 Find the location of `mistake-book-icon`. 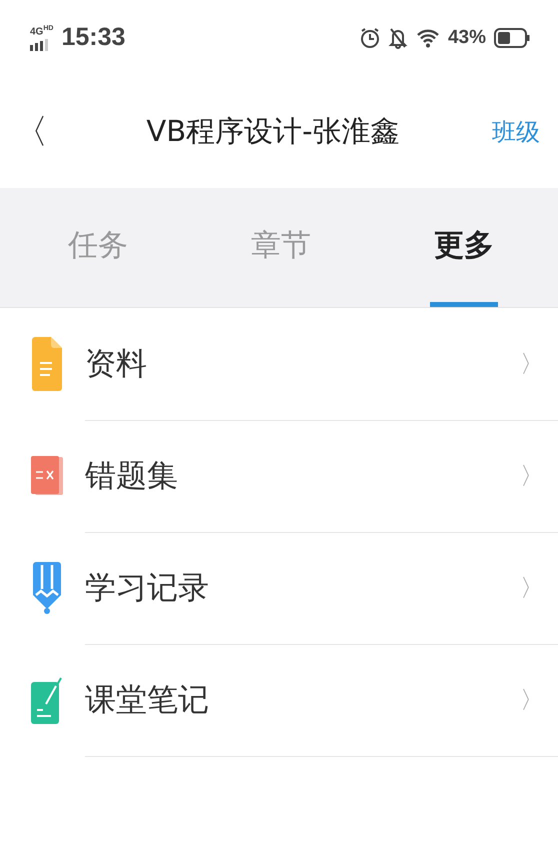

mistake-book-icon is located at coordinates (47, 476).